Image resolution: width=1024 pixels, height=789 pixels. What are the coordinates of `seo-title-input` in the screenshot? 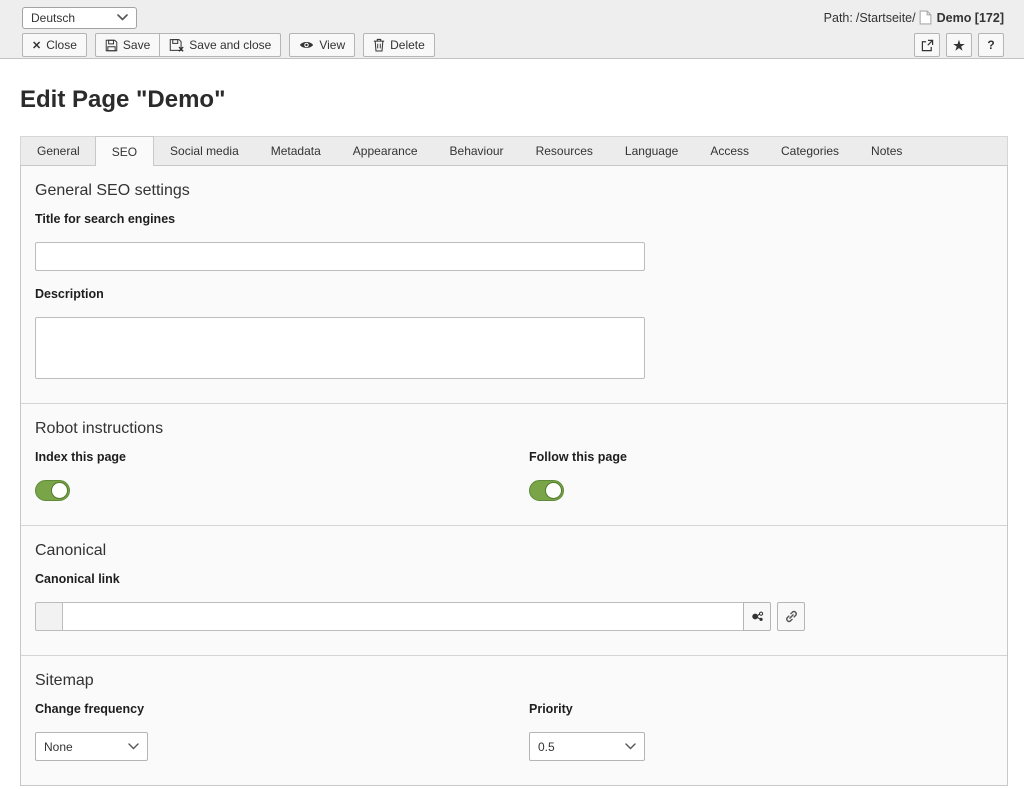 It's located at (340, 256).